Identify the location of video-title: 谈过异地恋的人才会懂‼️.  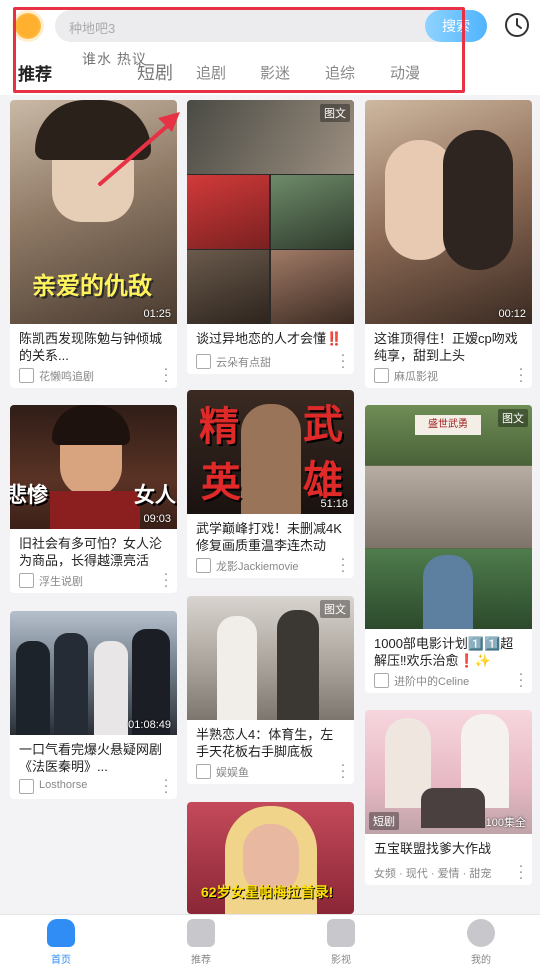
(270, 335).